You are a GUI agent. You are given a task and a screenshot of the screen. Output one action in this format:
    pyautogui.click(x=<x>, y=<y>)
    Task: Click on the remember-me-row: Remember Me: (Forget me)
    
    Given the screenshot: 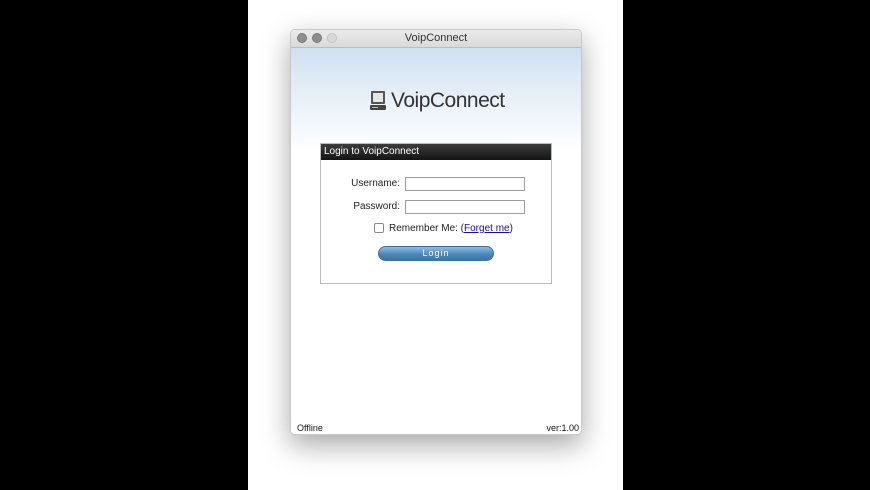 What is the action you would take?
    pyautogui.click(x=443, y=228)
    